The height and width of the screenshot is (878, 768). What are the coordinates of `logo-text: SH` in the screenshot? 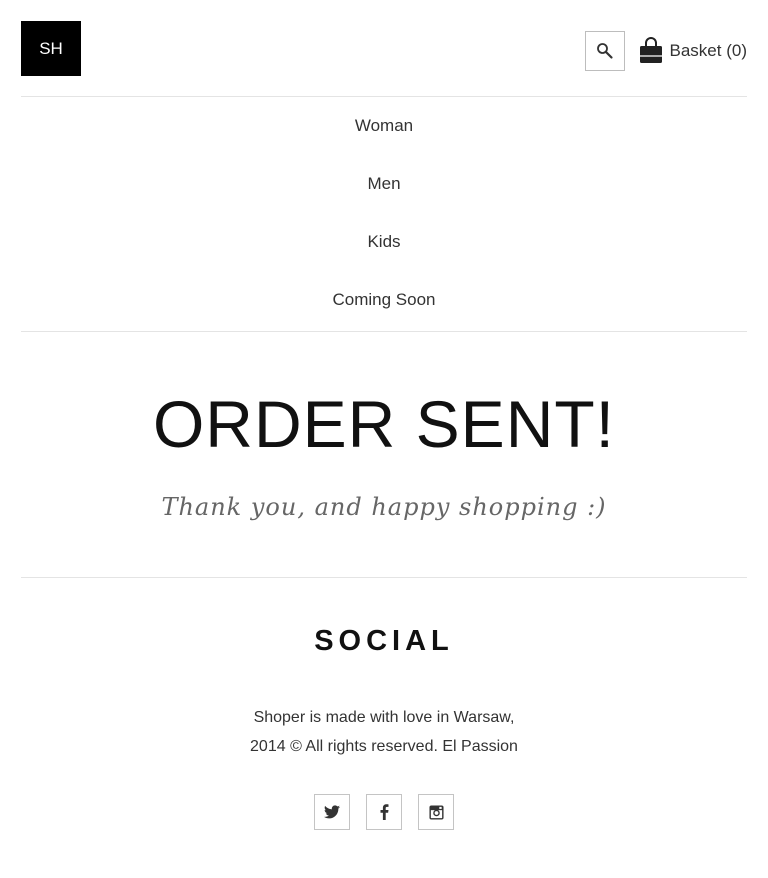 It's located at (51, 48).